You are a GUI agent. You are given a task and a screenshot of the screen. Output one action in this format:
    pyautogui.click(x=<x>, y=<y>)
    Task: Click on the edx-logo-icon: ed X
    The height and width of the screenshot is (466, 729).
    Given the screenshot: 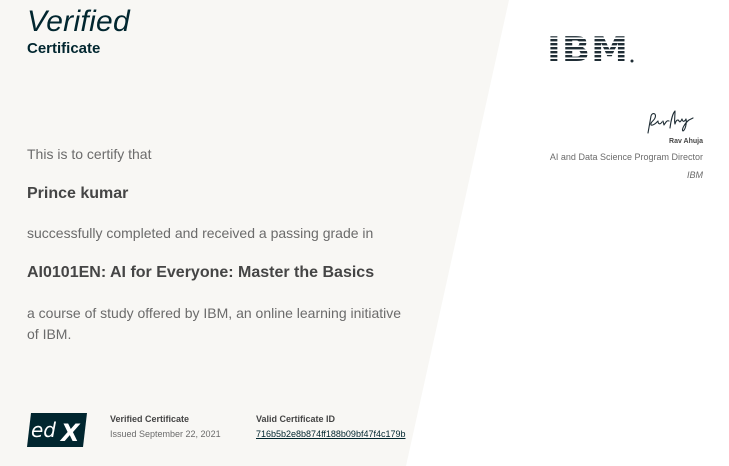 What is the action you would take?
    pyautogui.click(x=57, y=430)
    